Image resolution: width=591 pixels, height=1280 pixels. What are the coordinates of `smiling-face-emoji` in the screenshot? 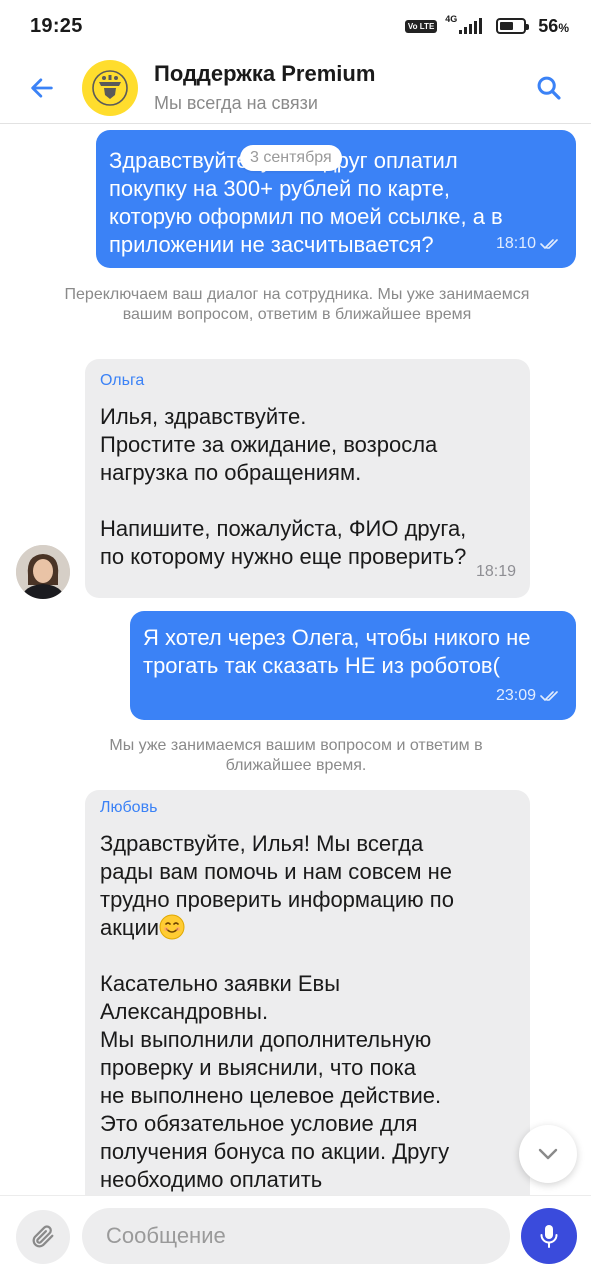 It's located at (172, 927).